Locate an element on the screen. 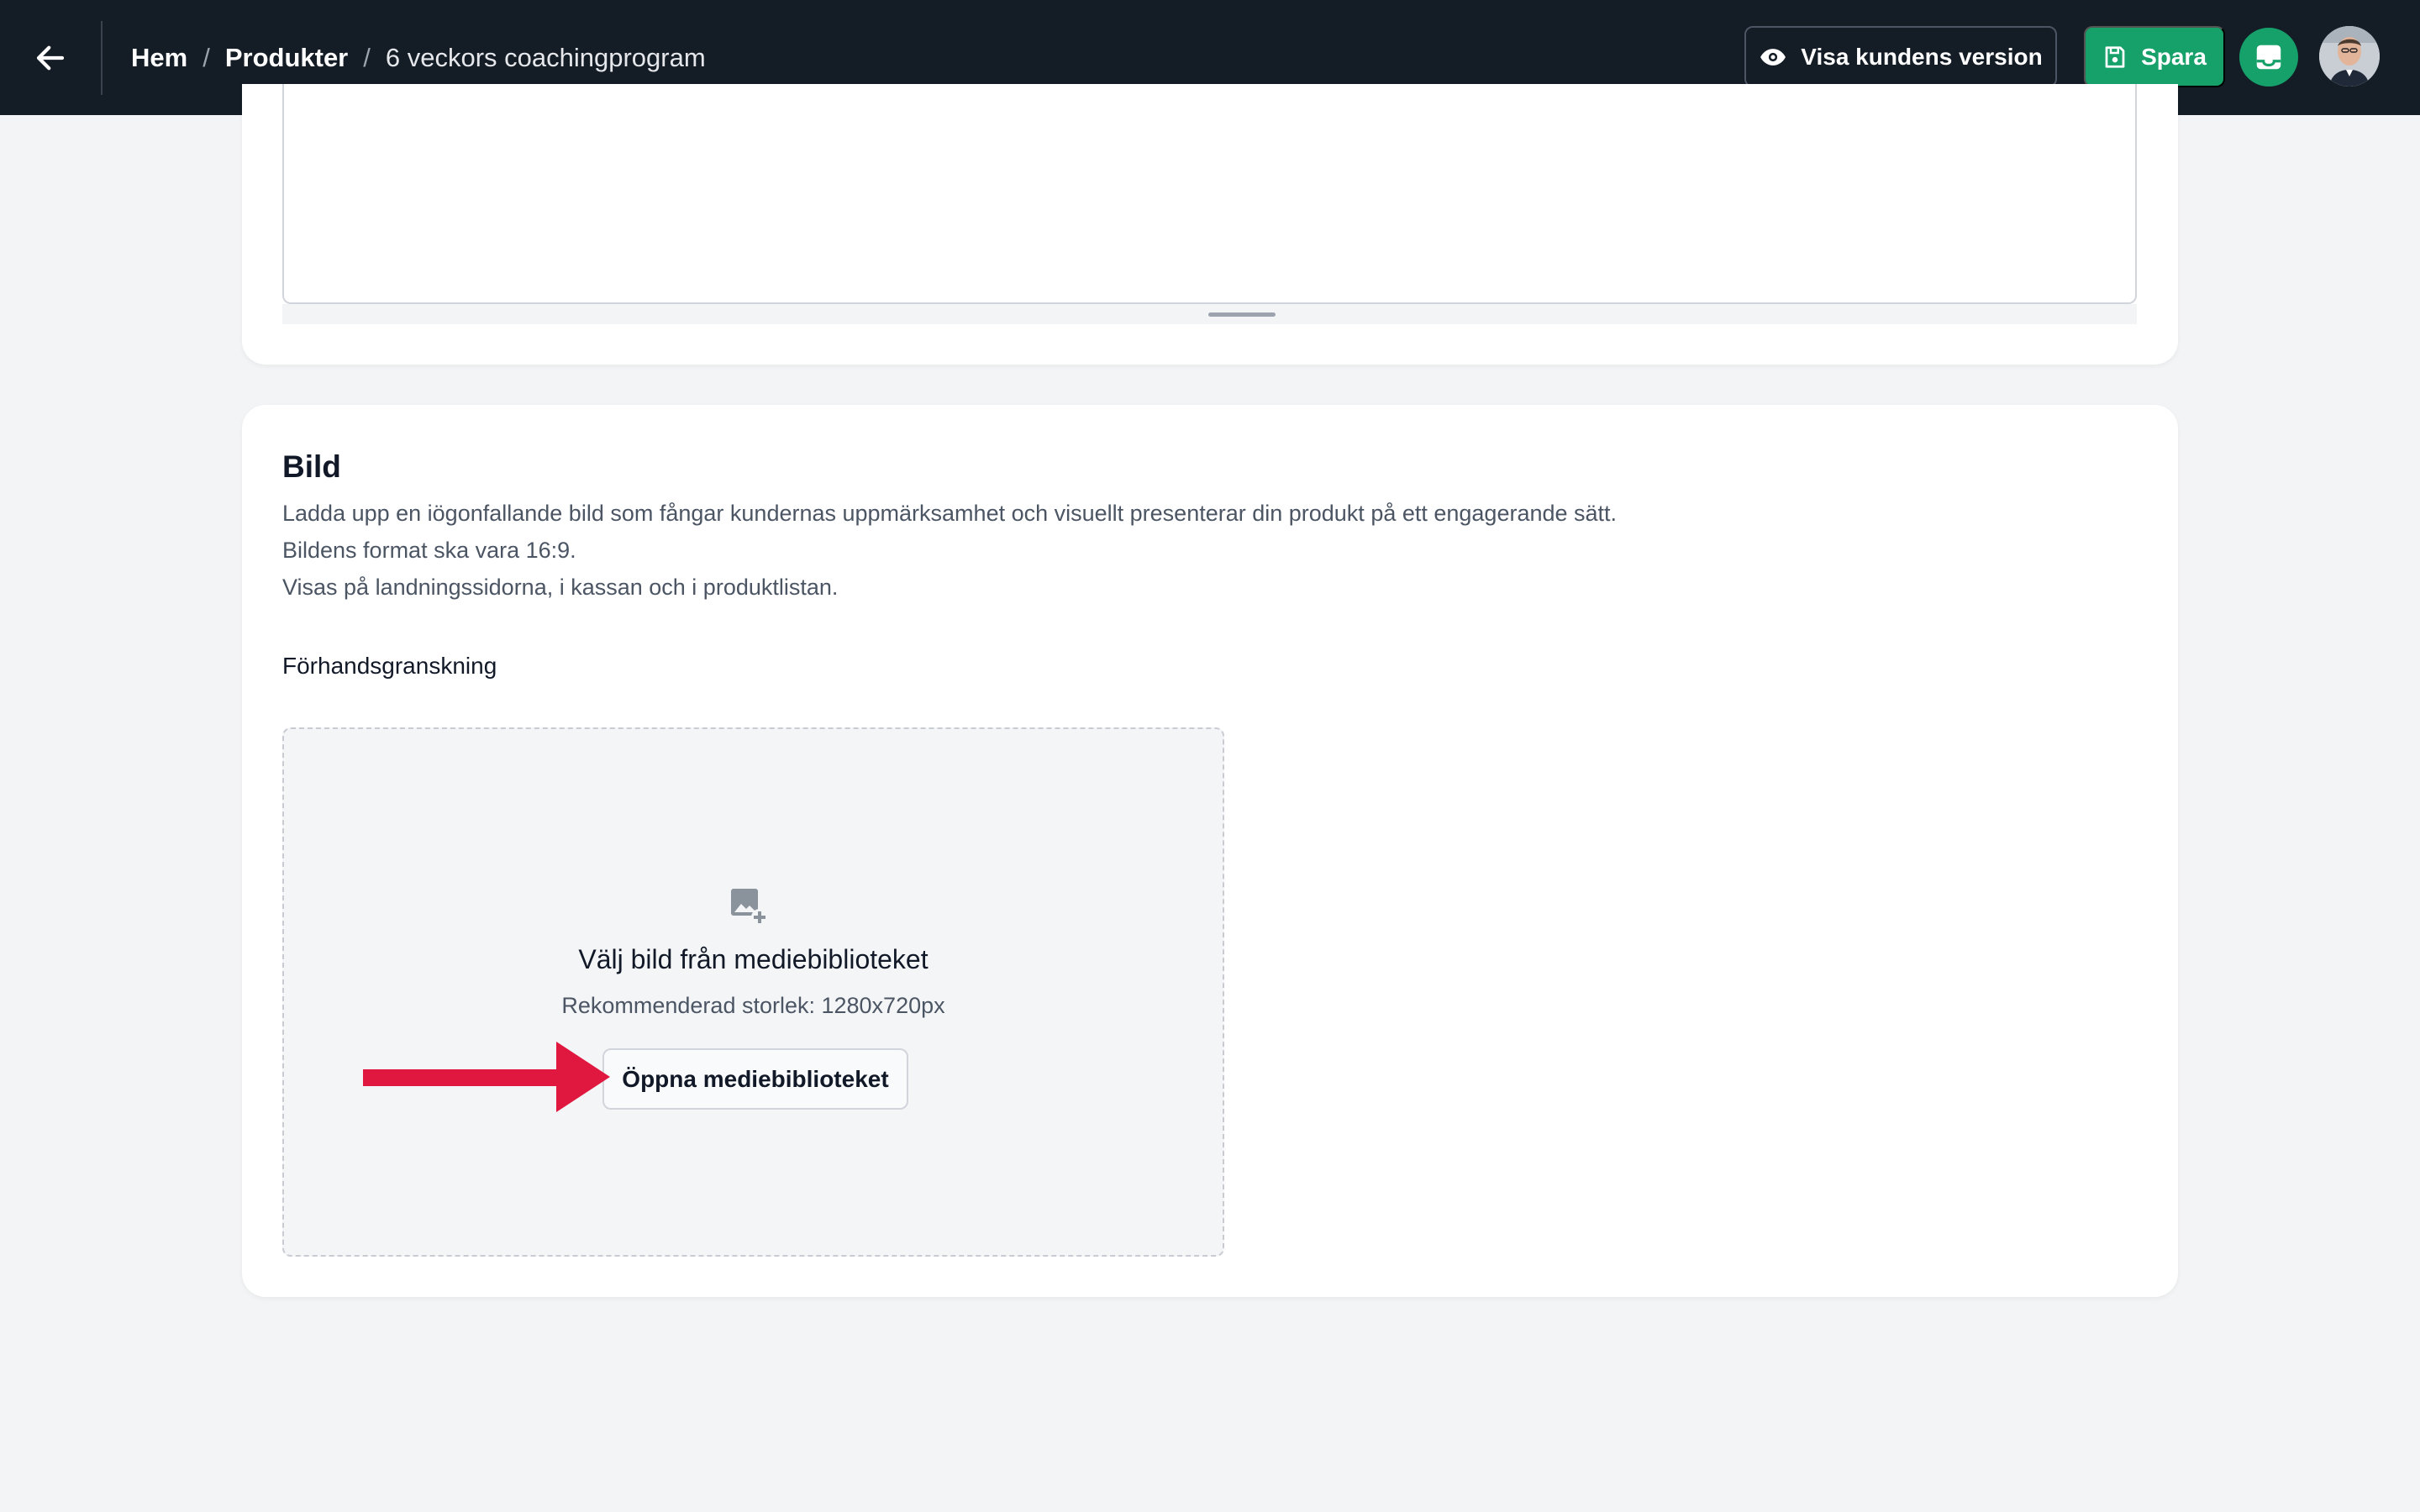 This screenshot has height=1512, width=2420. arrow-left-icon is located at coordinates (51, 57).